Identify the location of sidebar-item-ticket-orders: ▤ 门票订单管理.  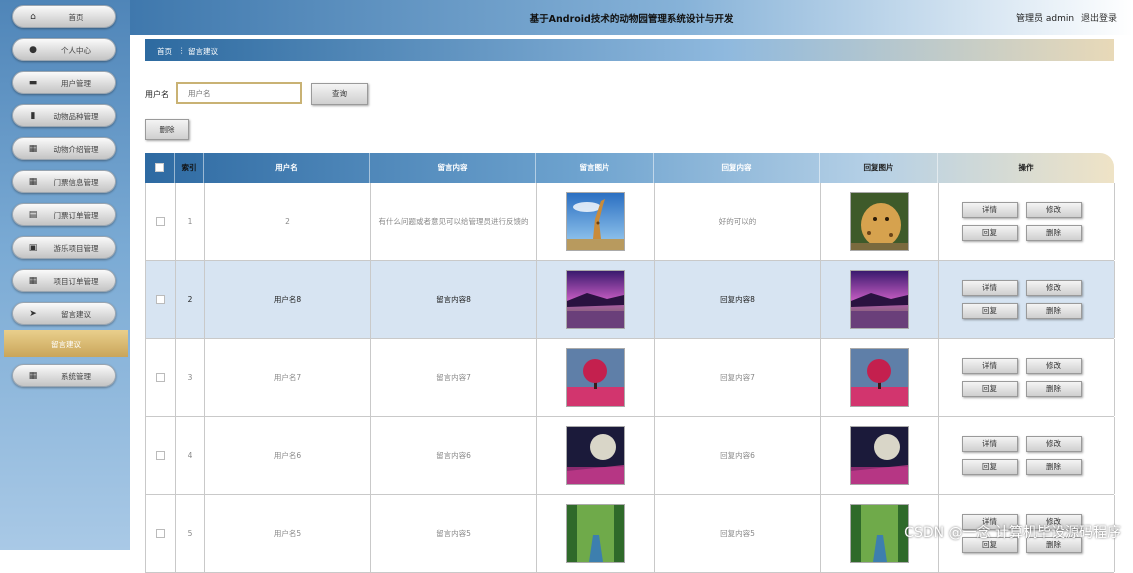
(64, 214).